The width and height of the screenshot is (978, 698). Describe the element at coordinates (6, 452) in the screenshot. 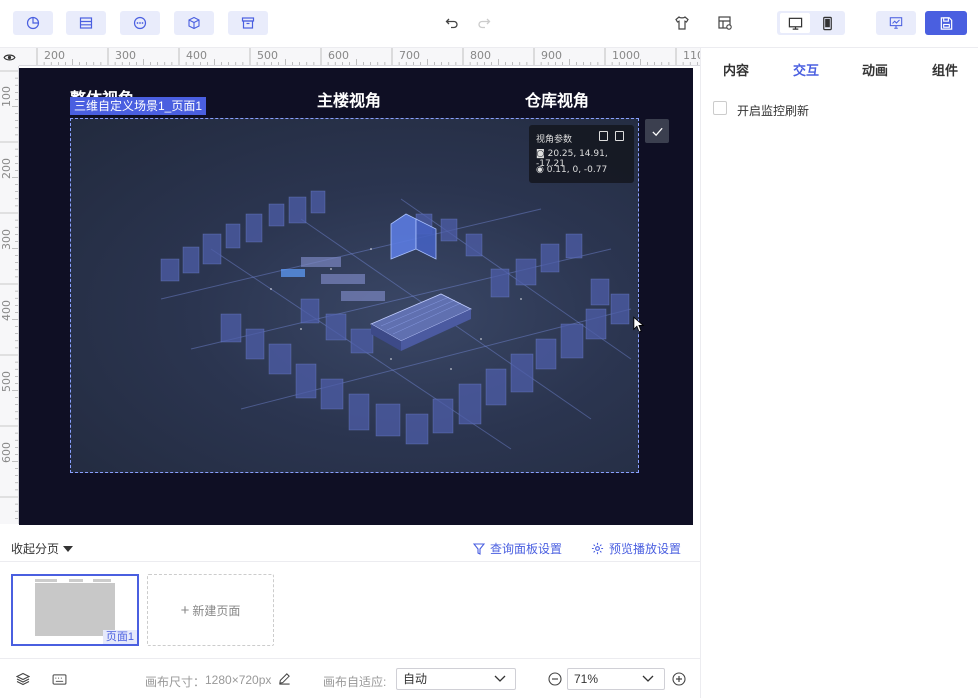

I see `ruler-left-label: 600` at that location.